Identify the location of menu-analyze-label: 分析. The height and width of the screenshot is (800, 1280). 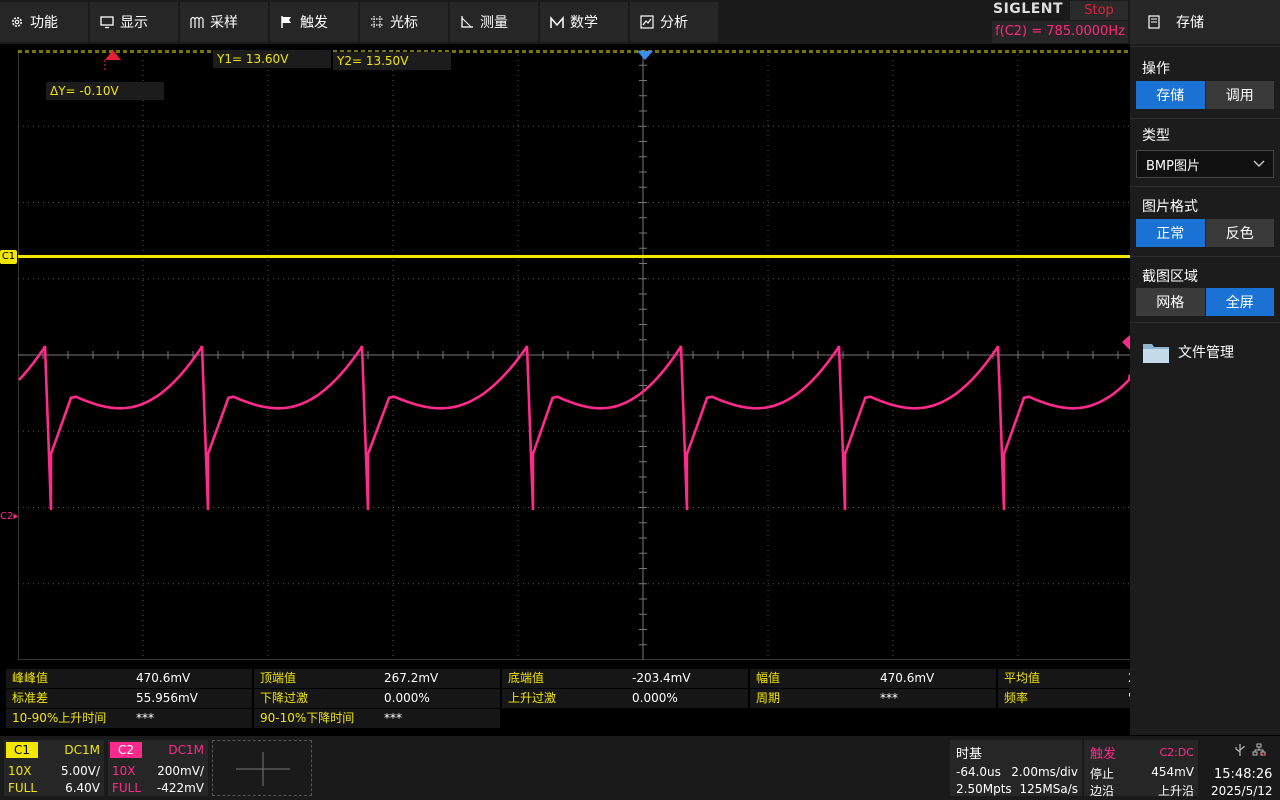
(674, 23).